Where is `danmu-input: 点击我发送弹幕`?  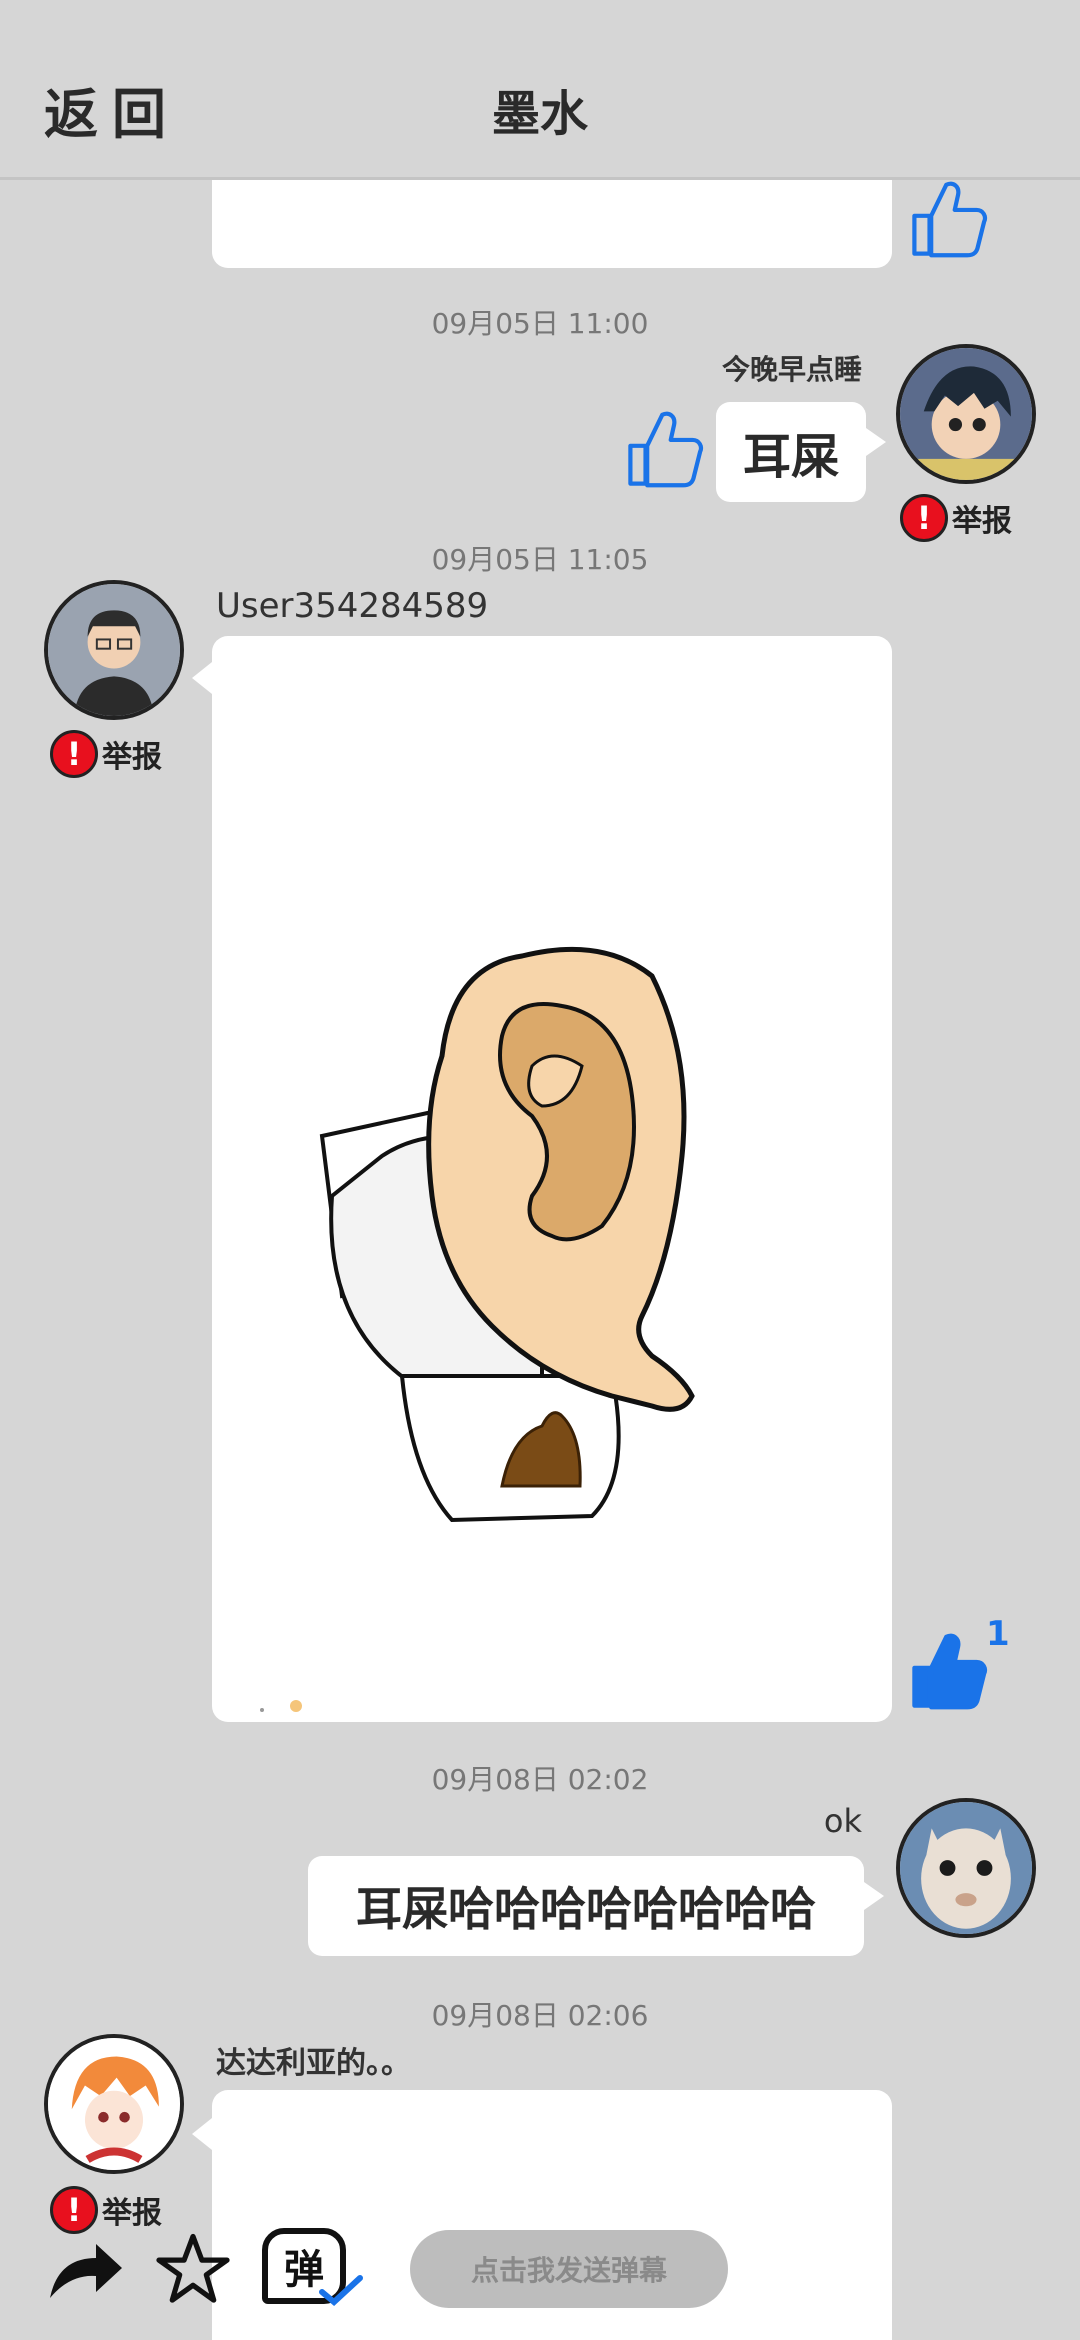 danmu-input: 点击我发送弹幕 is located at coordinates (569, 2269).